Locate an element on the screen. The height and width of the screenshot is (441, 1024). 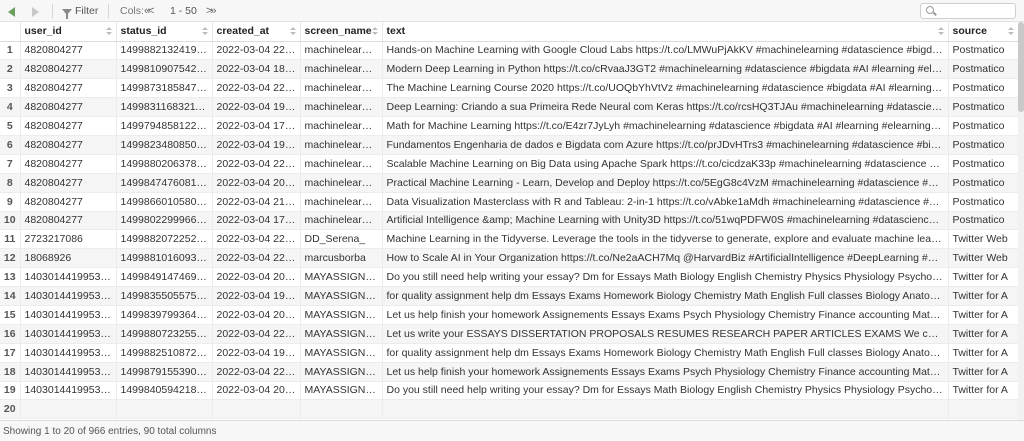
column-header: status_id is located at coordinates (164, 32).